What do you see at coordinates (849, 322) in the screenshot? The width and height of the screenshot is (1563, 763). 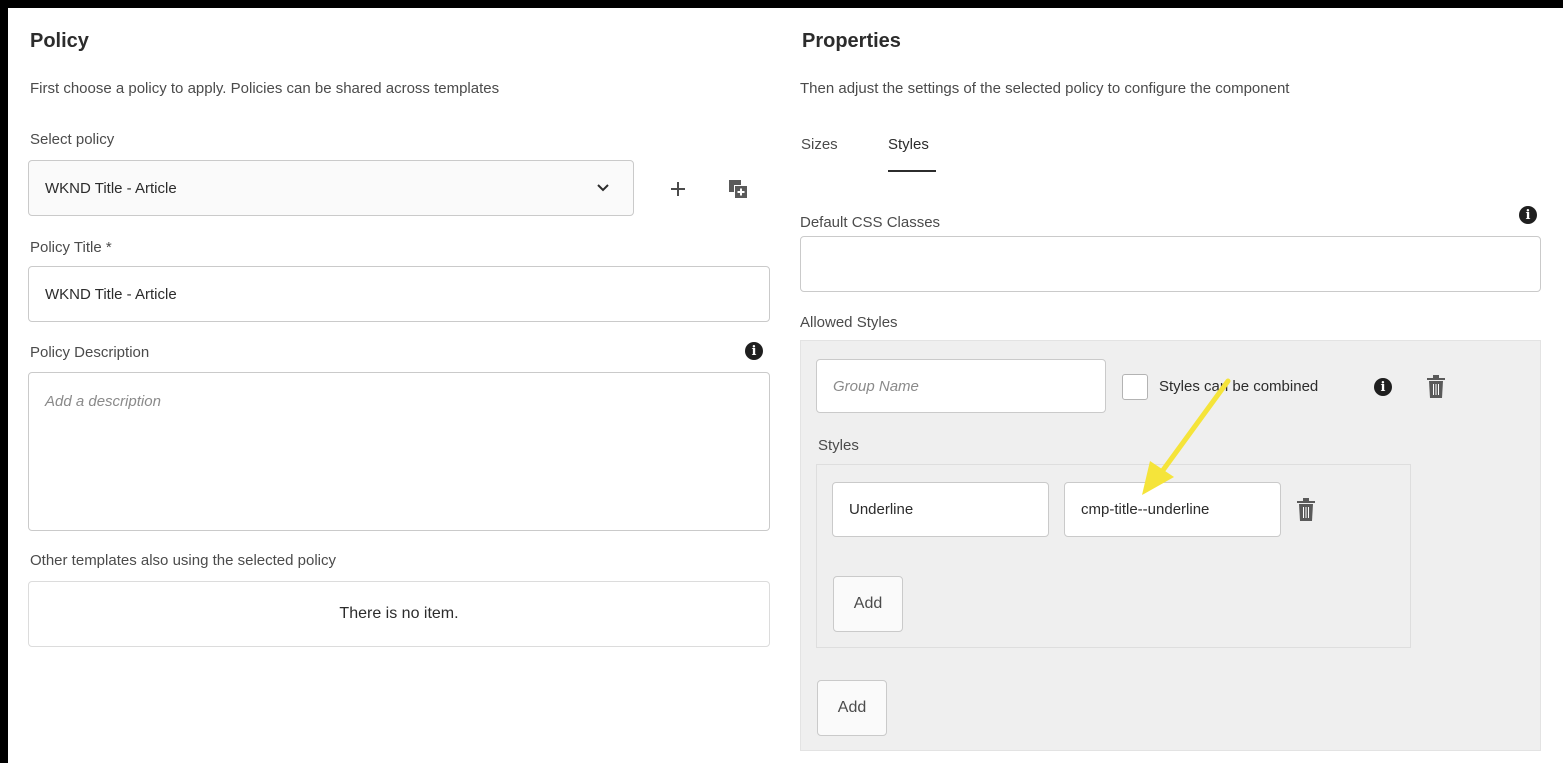 I see `allowed-styles-label: Allowed Styles` at bounding box center [849, 322].